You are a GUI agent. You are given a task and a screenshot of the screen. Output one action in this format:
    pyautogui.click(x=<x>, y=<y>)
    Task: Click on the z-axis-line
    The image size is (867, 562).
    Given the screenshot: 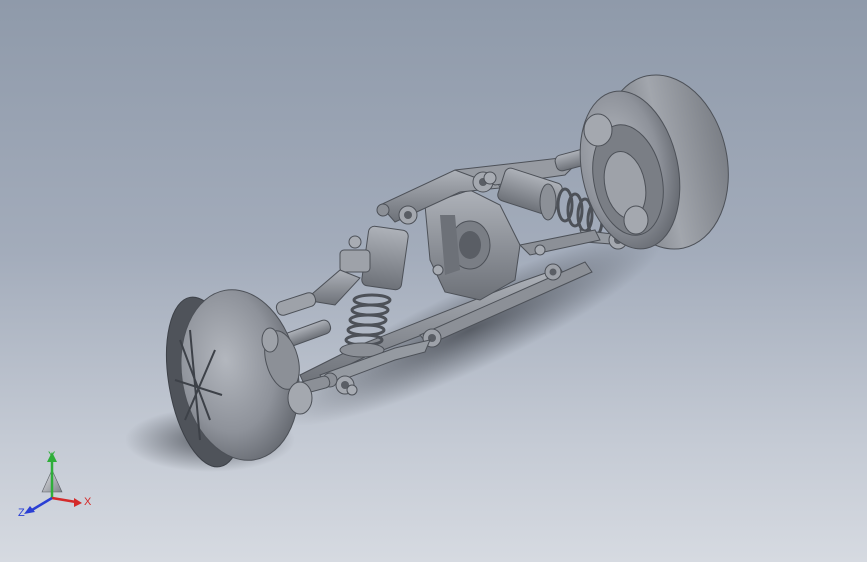 What is the action you would take?
    pyautogui.click(x=42, y=504)
    